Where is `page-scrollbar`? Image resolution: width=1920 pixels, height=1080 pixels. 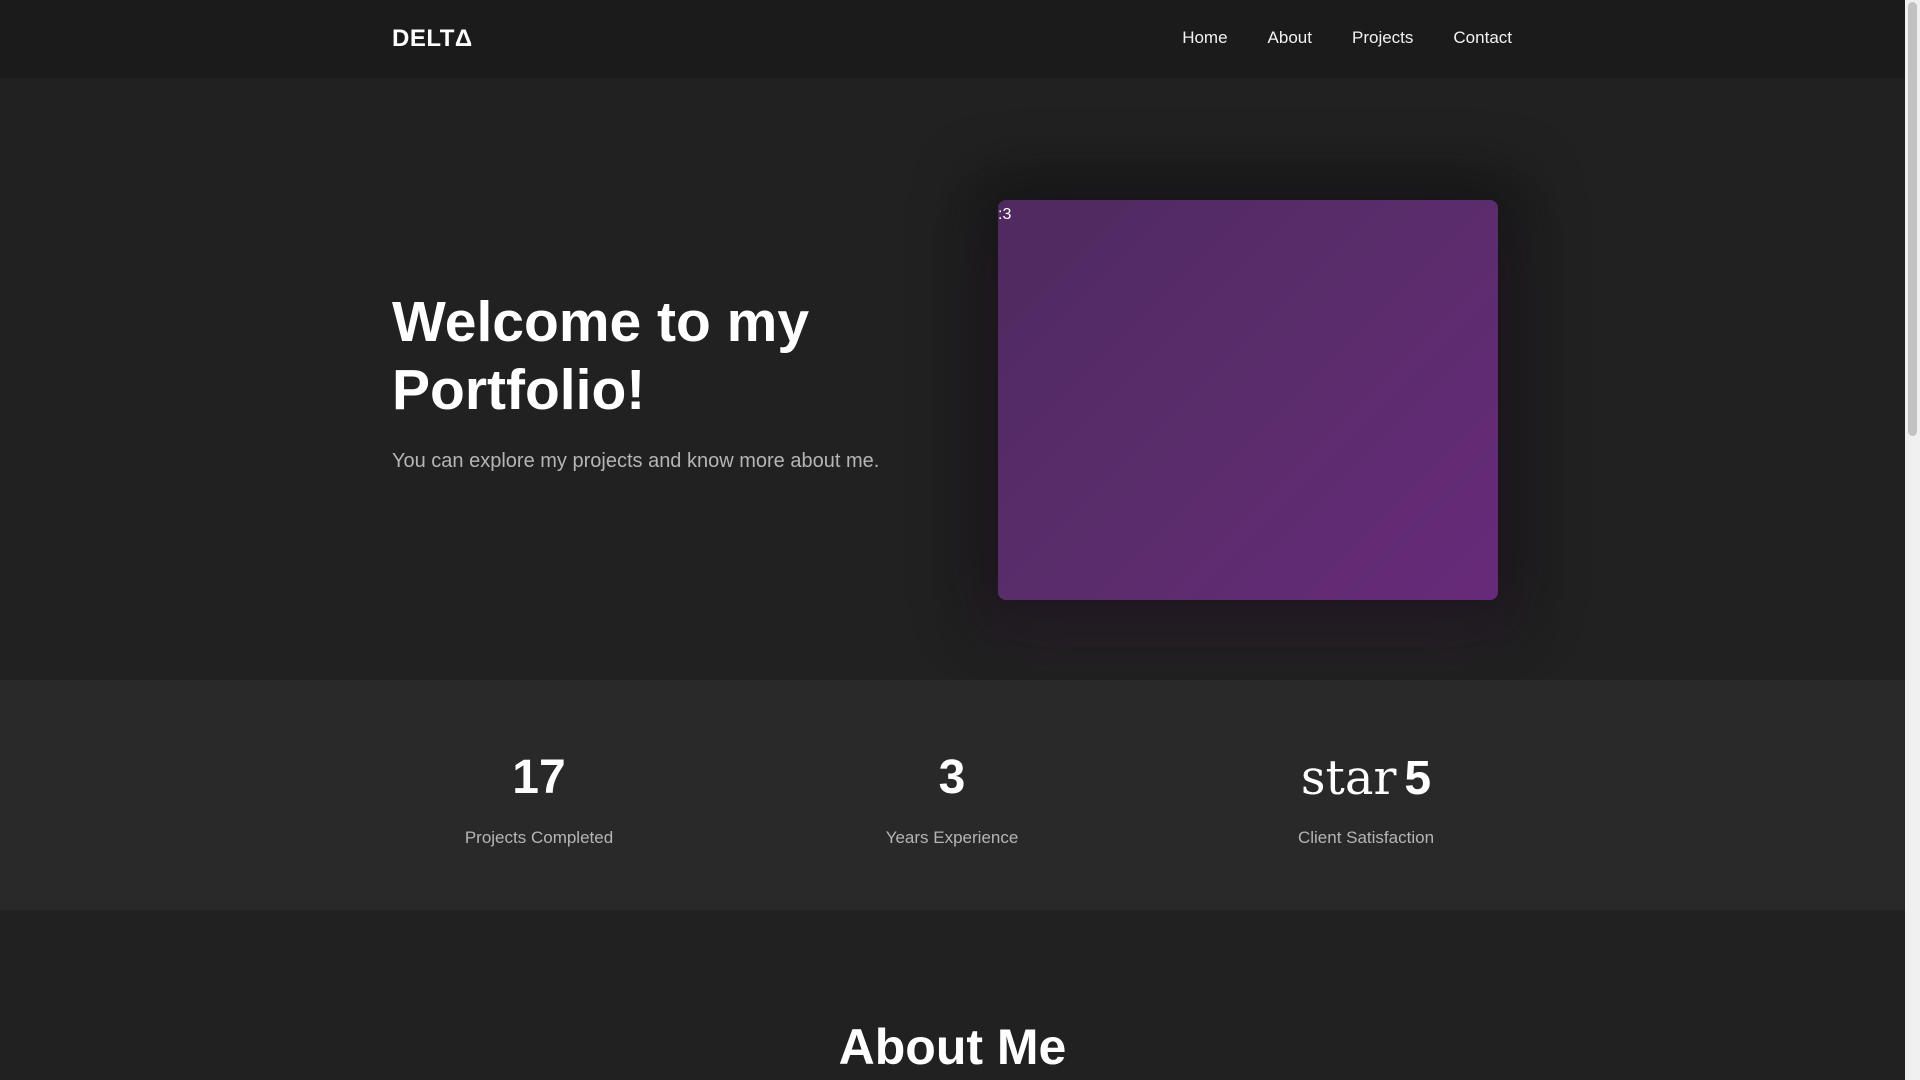
page-scrollbar is located at coordinates (1912, 540).